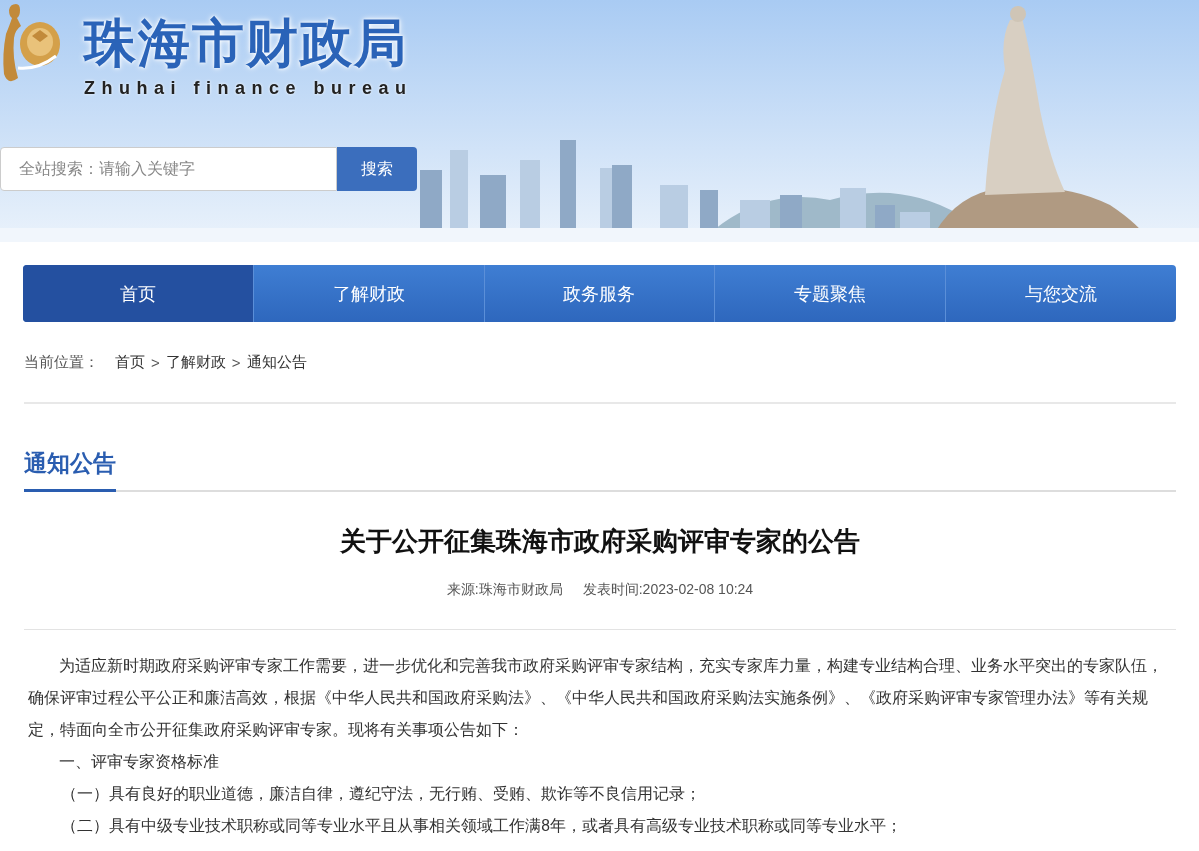 This screenshot has width=1199, height=851. What do you see at coordinates (381, 794) in the screenshot?
I see `article-list-item: （一）具有良好的职业道德，廉洁自律，遵纪守法，无行贿、受贿、欺诈等不良信用记录；` at bounding box center [381, 794].